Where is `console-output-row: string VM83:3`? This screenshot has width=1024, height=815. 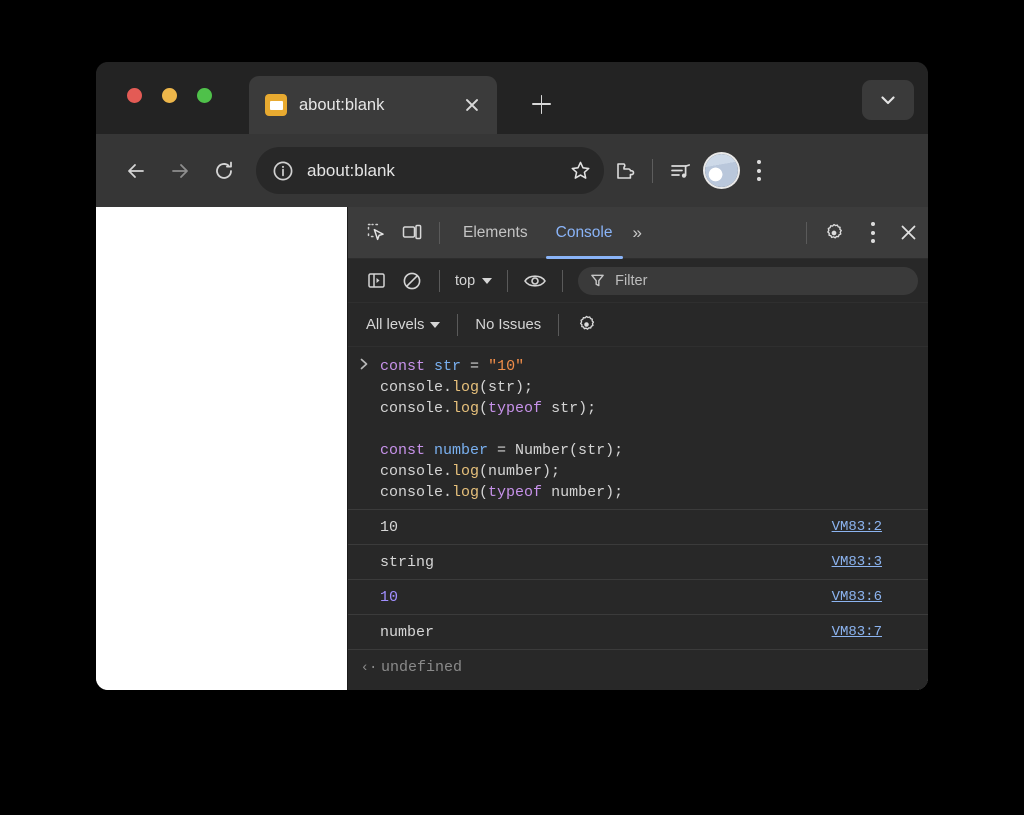
console-output-row: string VM83:3 is located at coordinates (638, 561).